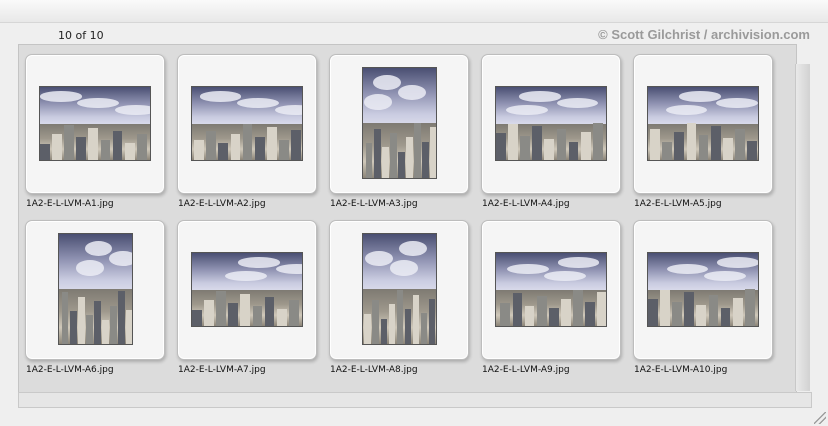  I want to click on thumbnail-tile: 1A2-E-L-LVM-A5.jpg, so click(709, 131).